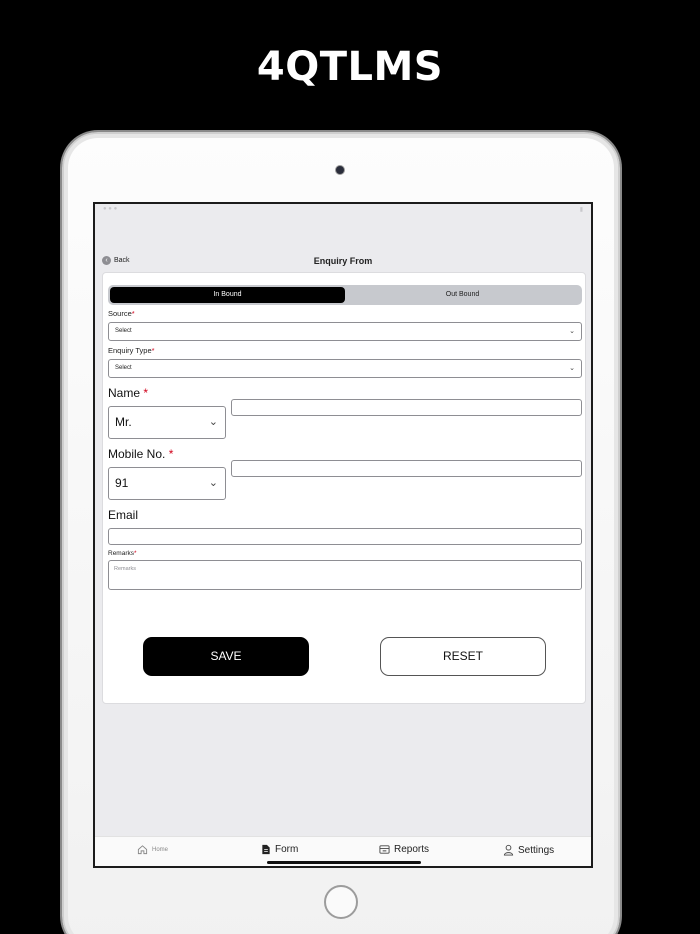 Image resolution: width=700 pixels, height=934 pixels. What do you see at coordinates (406, 468) in the screenshot?
I see `mobile-input` at bounding box center [406, 468].